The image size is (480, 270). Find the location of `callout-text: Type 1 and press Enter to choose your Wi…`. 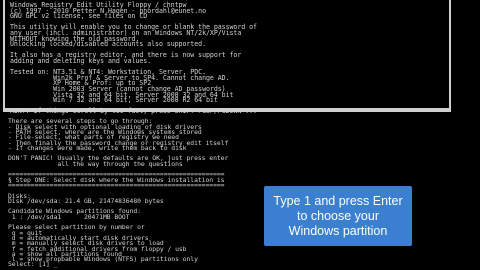

callout-text: Type 1 and press Enter to choose your Wi… is located at coordinates (338, 215).